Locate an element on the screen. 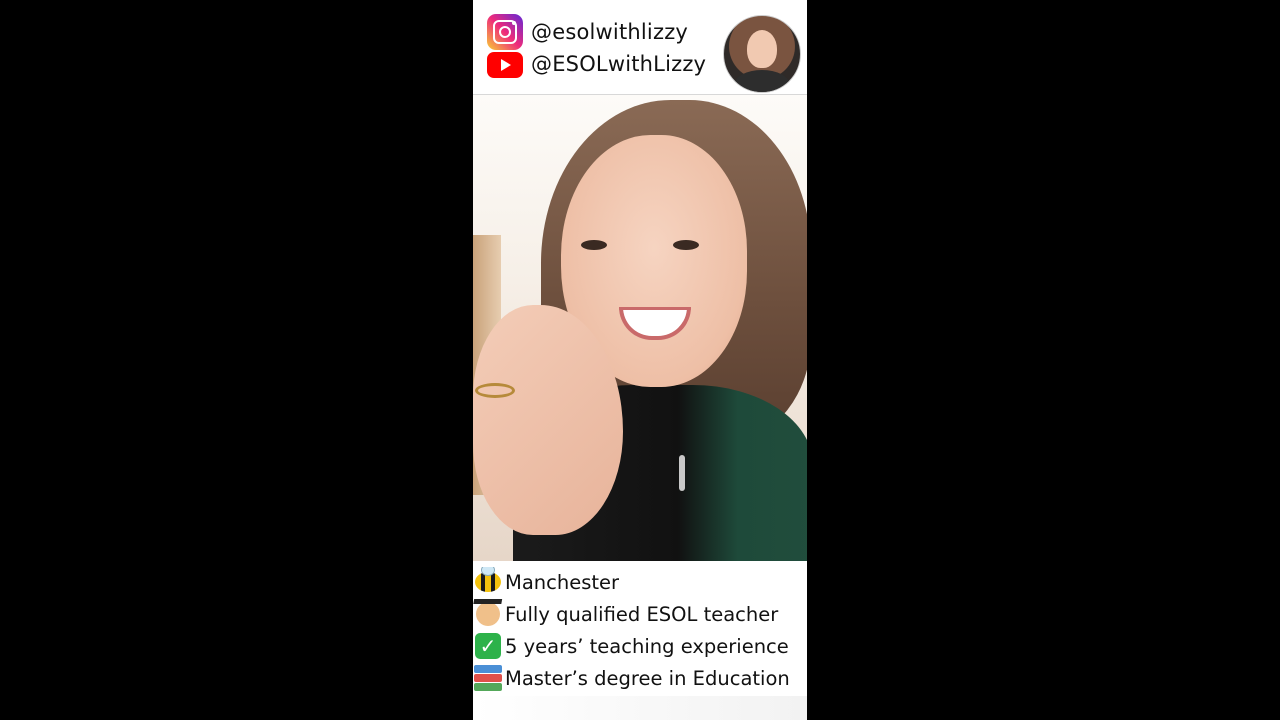 The height and width of the screenshot is (720, 1280). instagram-handle-row: @esolwithlizzy is located at coordinates (587, 32).